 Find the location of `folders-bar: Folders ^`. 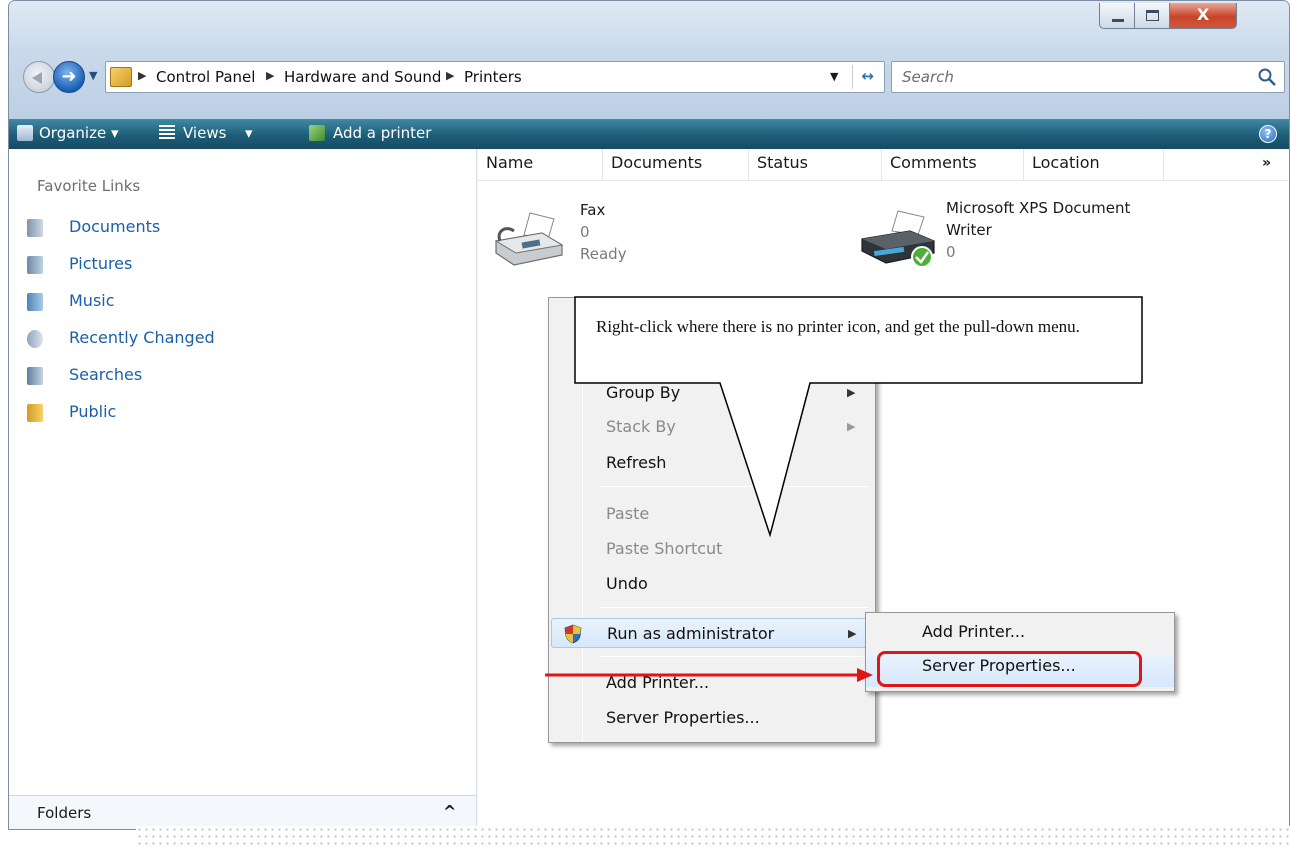

folders-bar: Folders ^ is located at coordinates (242, 812).